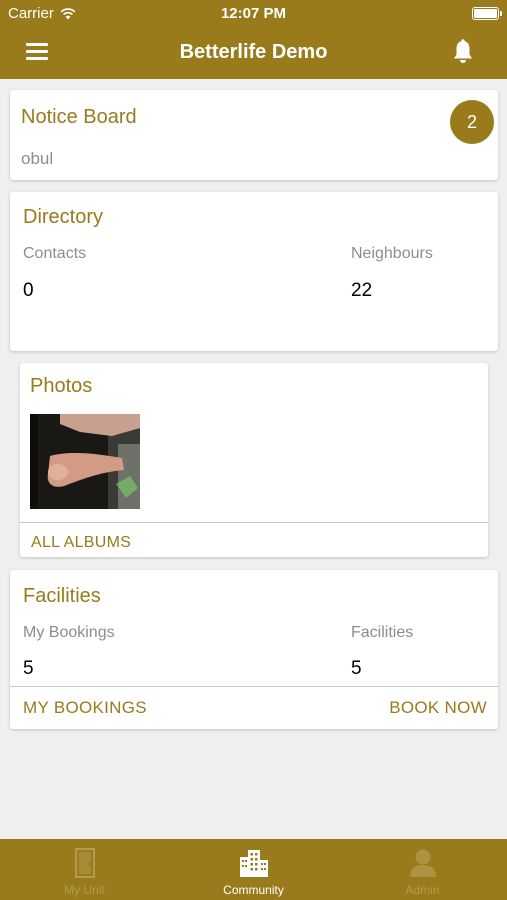 The width and height of the screenshot is (507, 900). I want to click on all-albums-link: ALL ALBUMS, so click(81, 543).